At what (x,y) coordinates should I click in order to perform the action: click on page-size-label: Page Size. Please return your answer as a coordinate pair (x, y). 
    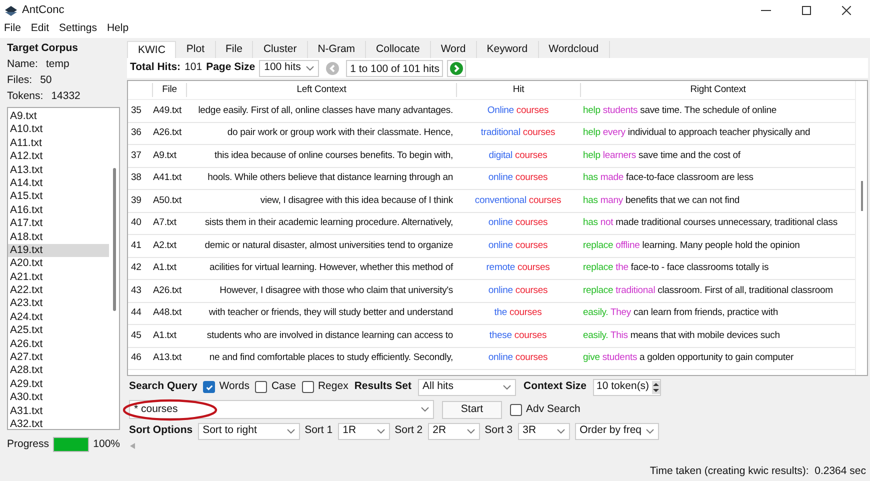
    Looking at the image, I should click on (231, 68).